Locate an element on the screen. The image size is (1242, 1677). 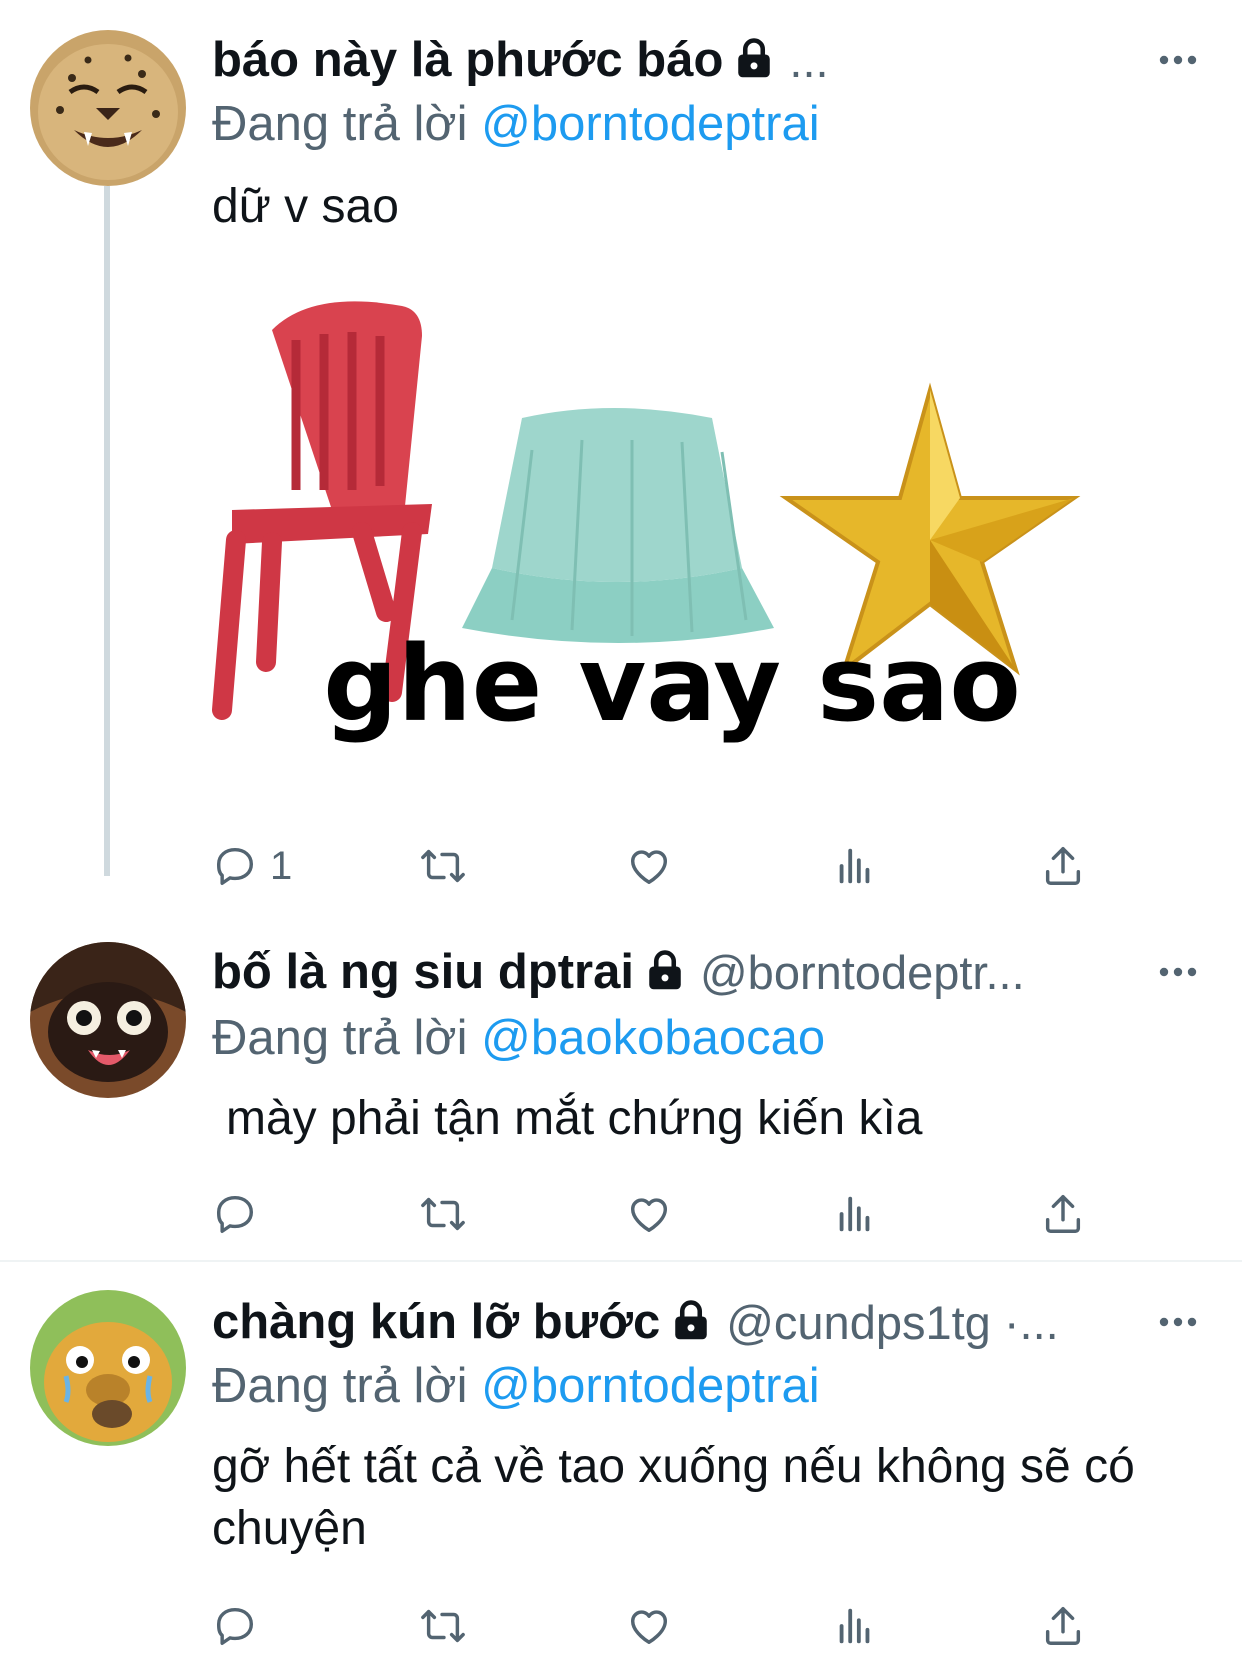
share-icon is located at coordinates (1063, 1626).